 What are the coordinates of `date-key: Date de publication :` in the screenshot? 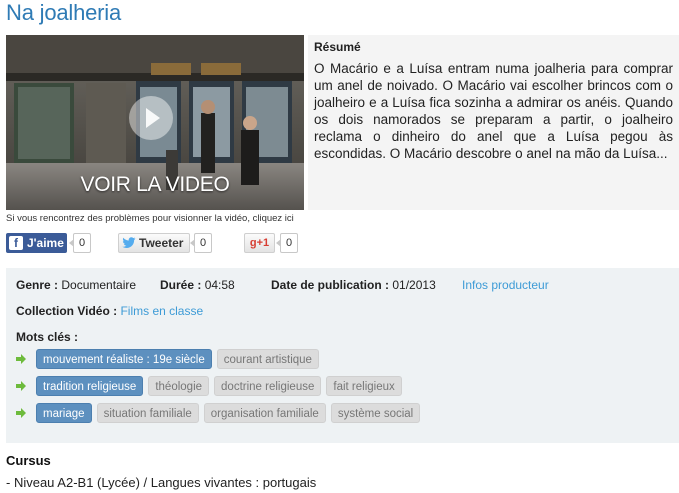 It's located at (330, 285).